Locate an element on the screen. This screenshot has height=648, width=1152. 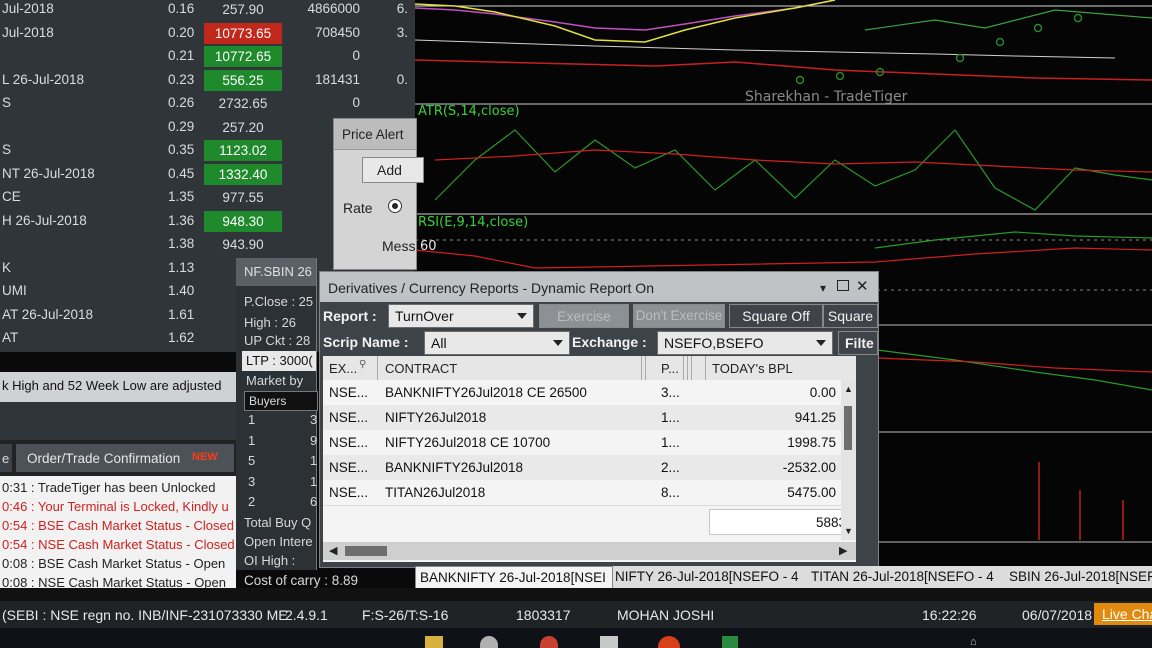
excel-icon is located at coordinates (730, 642).